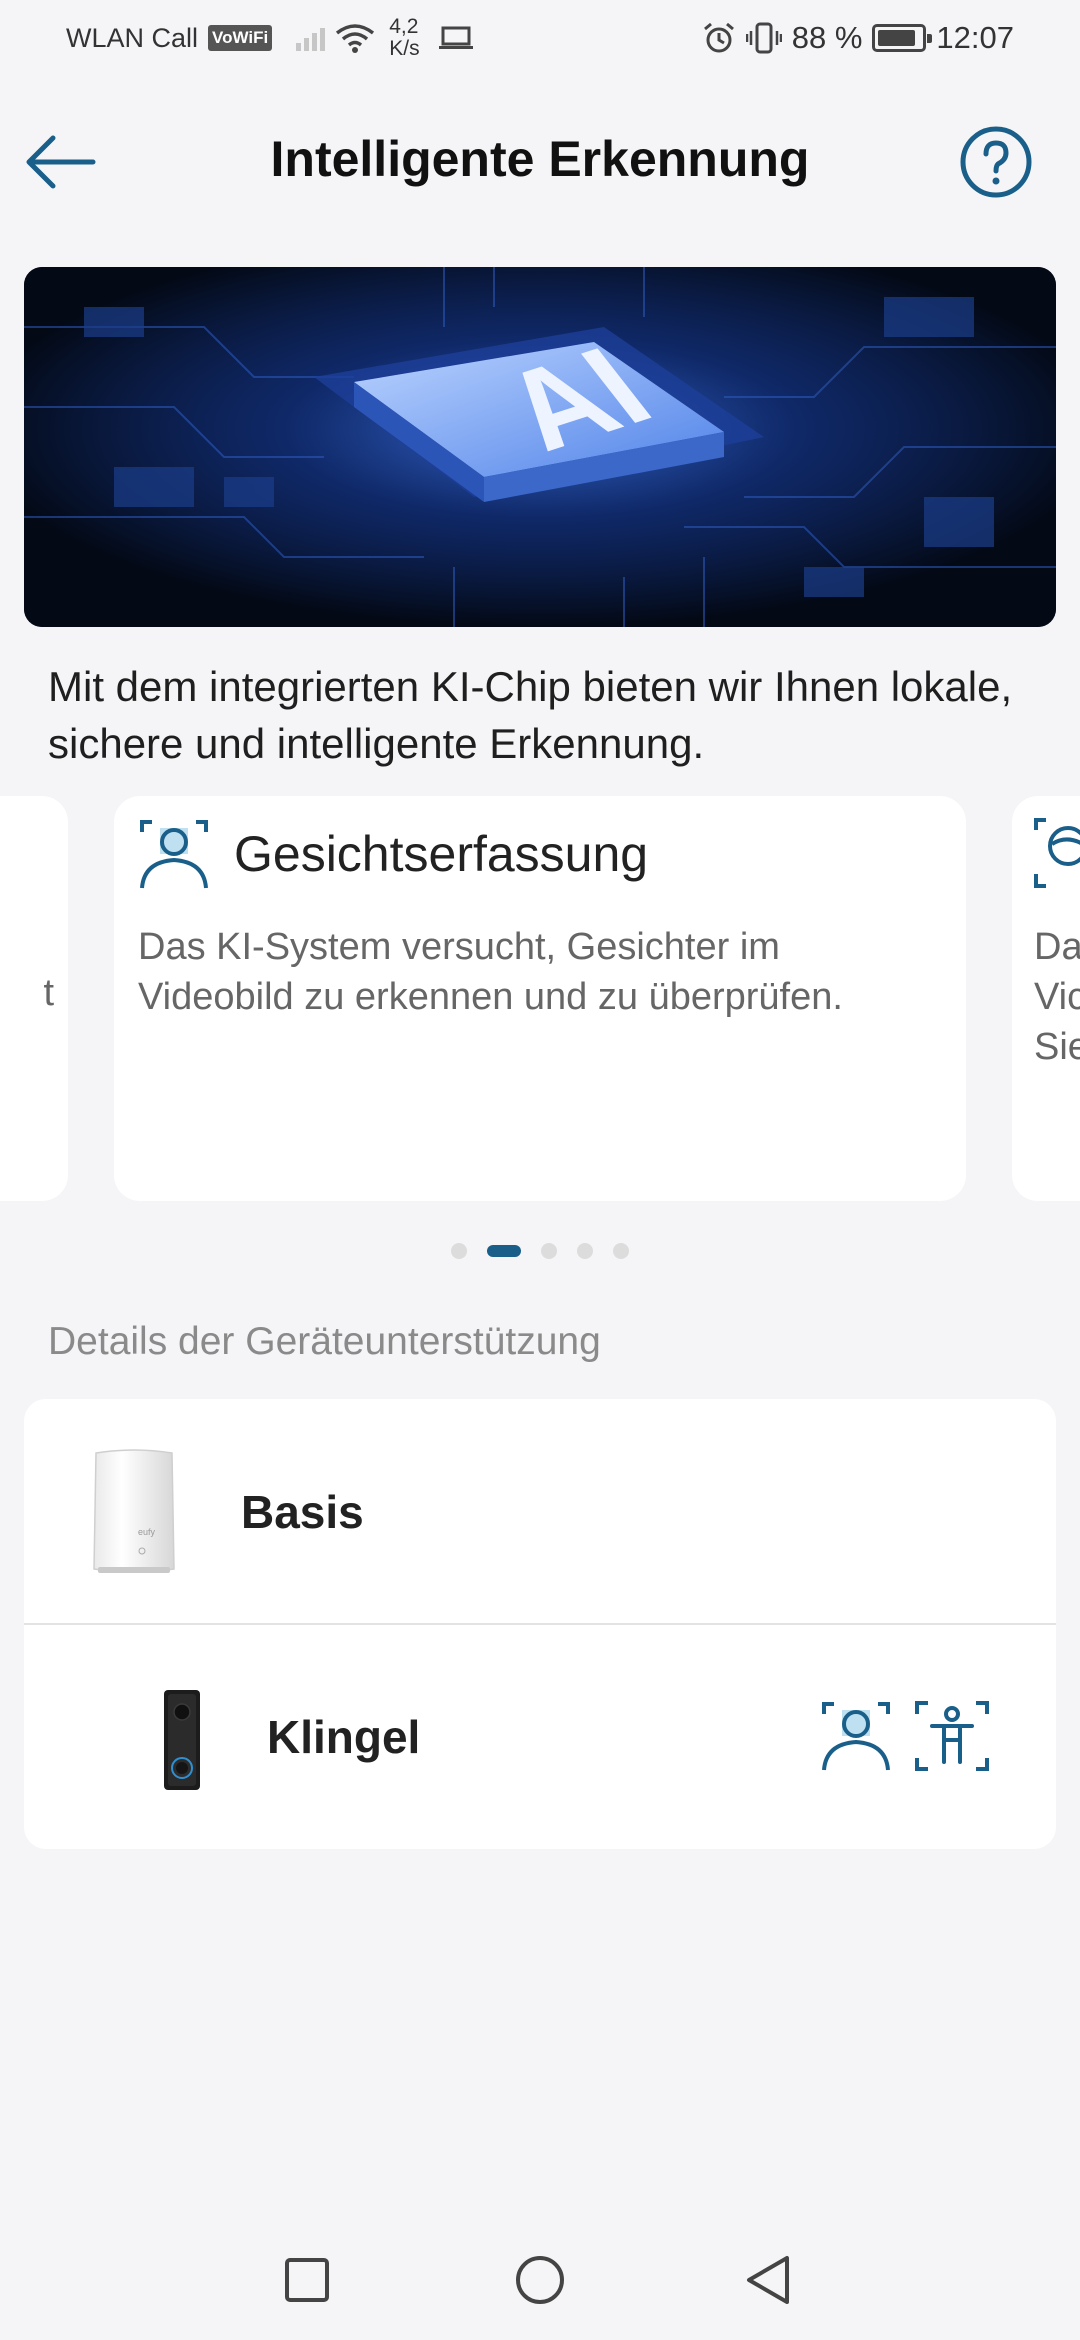 Image resolution: width=1080 pixels, height=2340 pixels. What do you see at coordinates (897, 38) in the screenshot?
I see `battery-fill` at bounding box center [897, 38].